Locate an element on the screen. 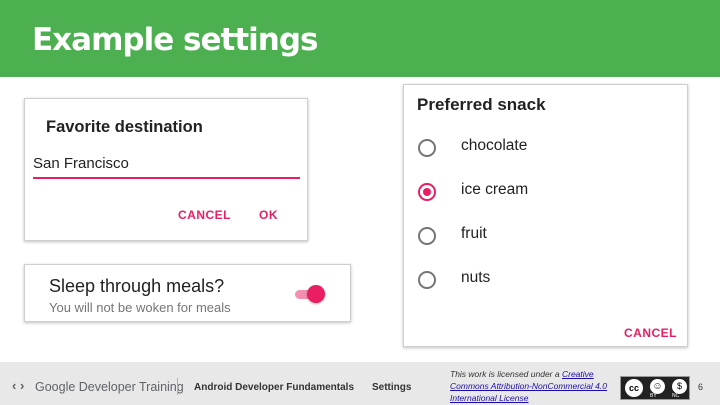 The width and height of the screenshot is (720, 405). radio-option-nuts: nuts is located at coordinates (543, 282).